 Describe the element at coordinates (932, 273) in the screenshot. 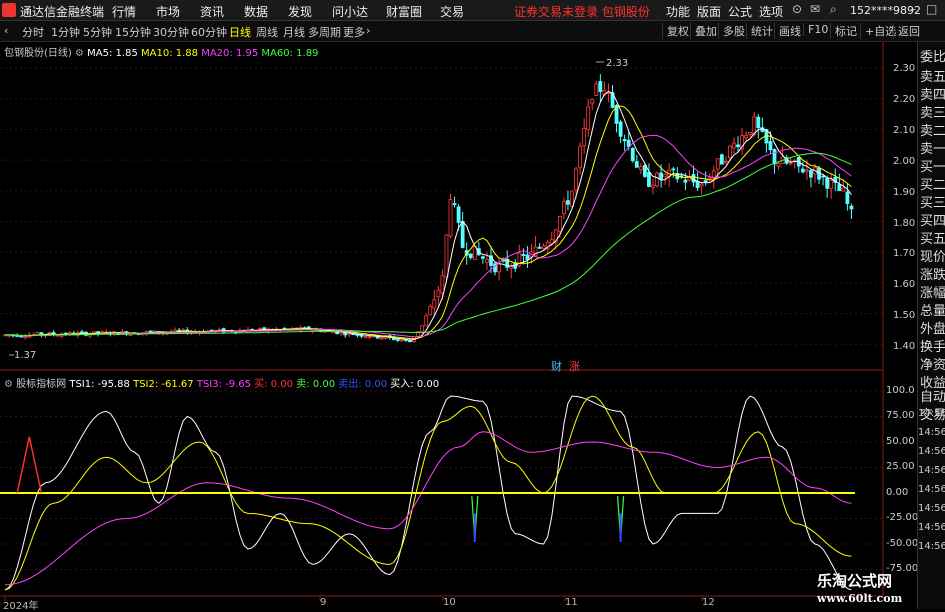

I see `sidebar-item-change: 涨跌` at that location.